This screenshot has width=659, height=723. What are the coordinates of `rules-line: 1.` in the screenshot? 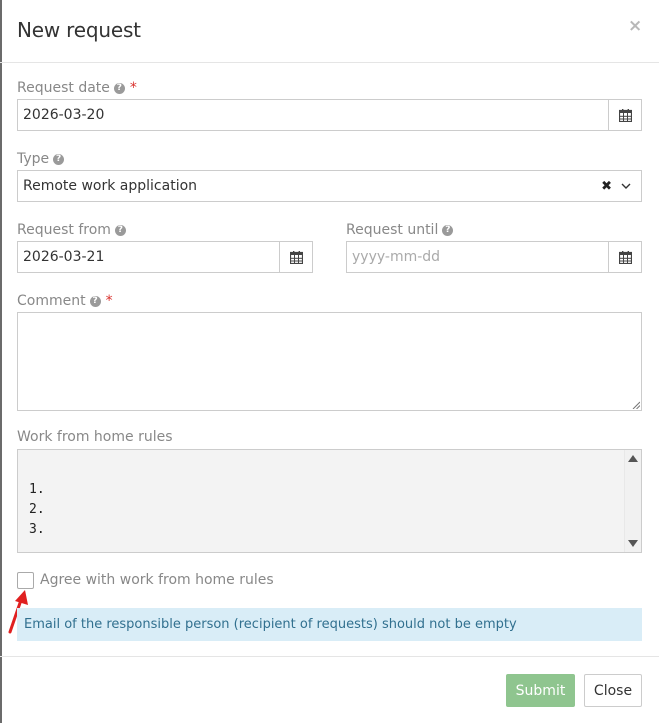 It's located at (37, 489).